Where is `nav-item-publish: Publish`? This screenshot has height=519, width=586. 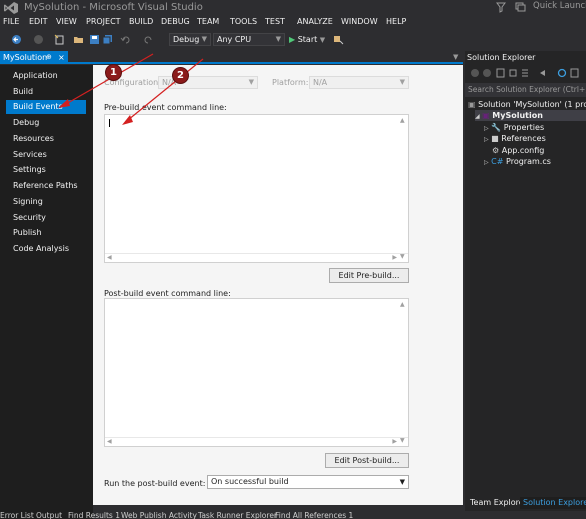 nav-item-publish: Publish is located at coordinates (46, 233).